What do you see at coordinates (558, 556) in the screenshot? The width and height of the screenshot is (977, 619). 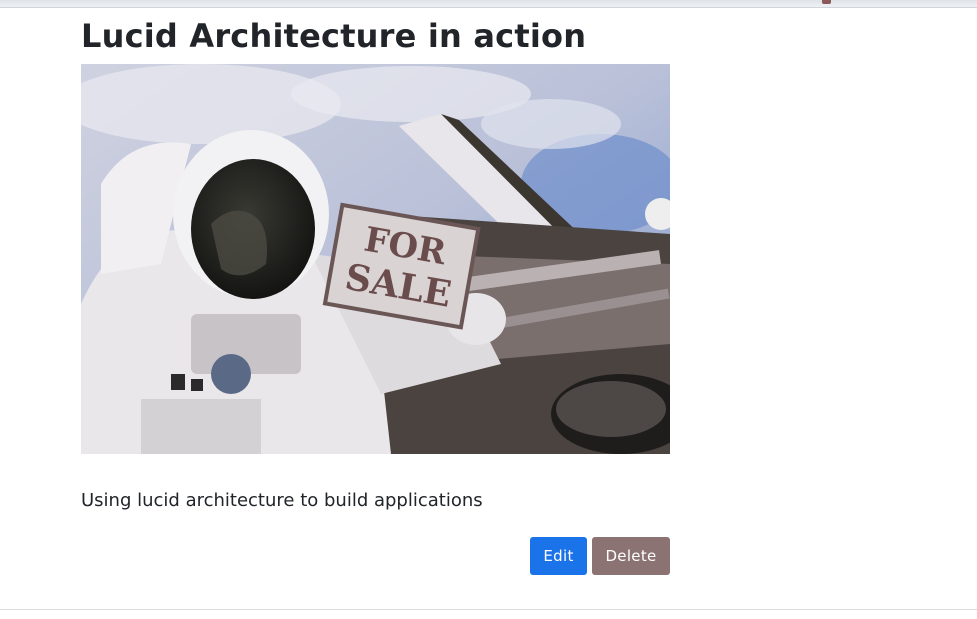 I see `edit-button: Edit` at bounding box center [558, 556].